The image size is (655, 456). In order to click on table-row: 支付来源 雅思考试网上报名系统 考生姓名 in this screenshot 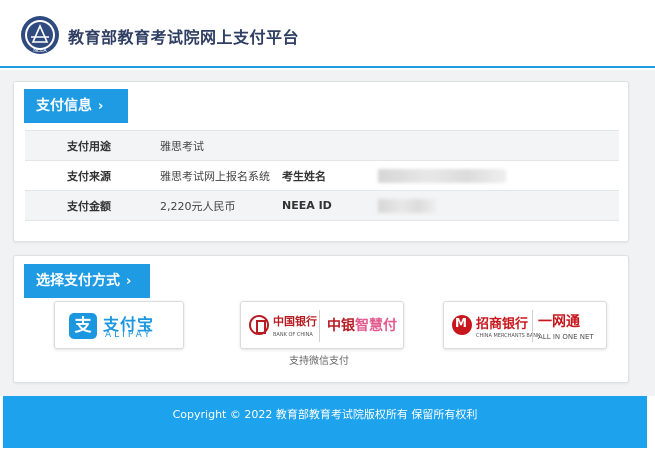, I will do `click(322, 175)`.